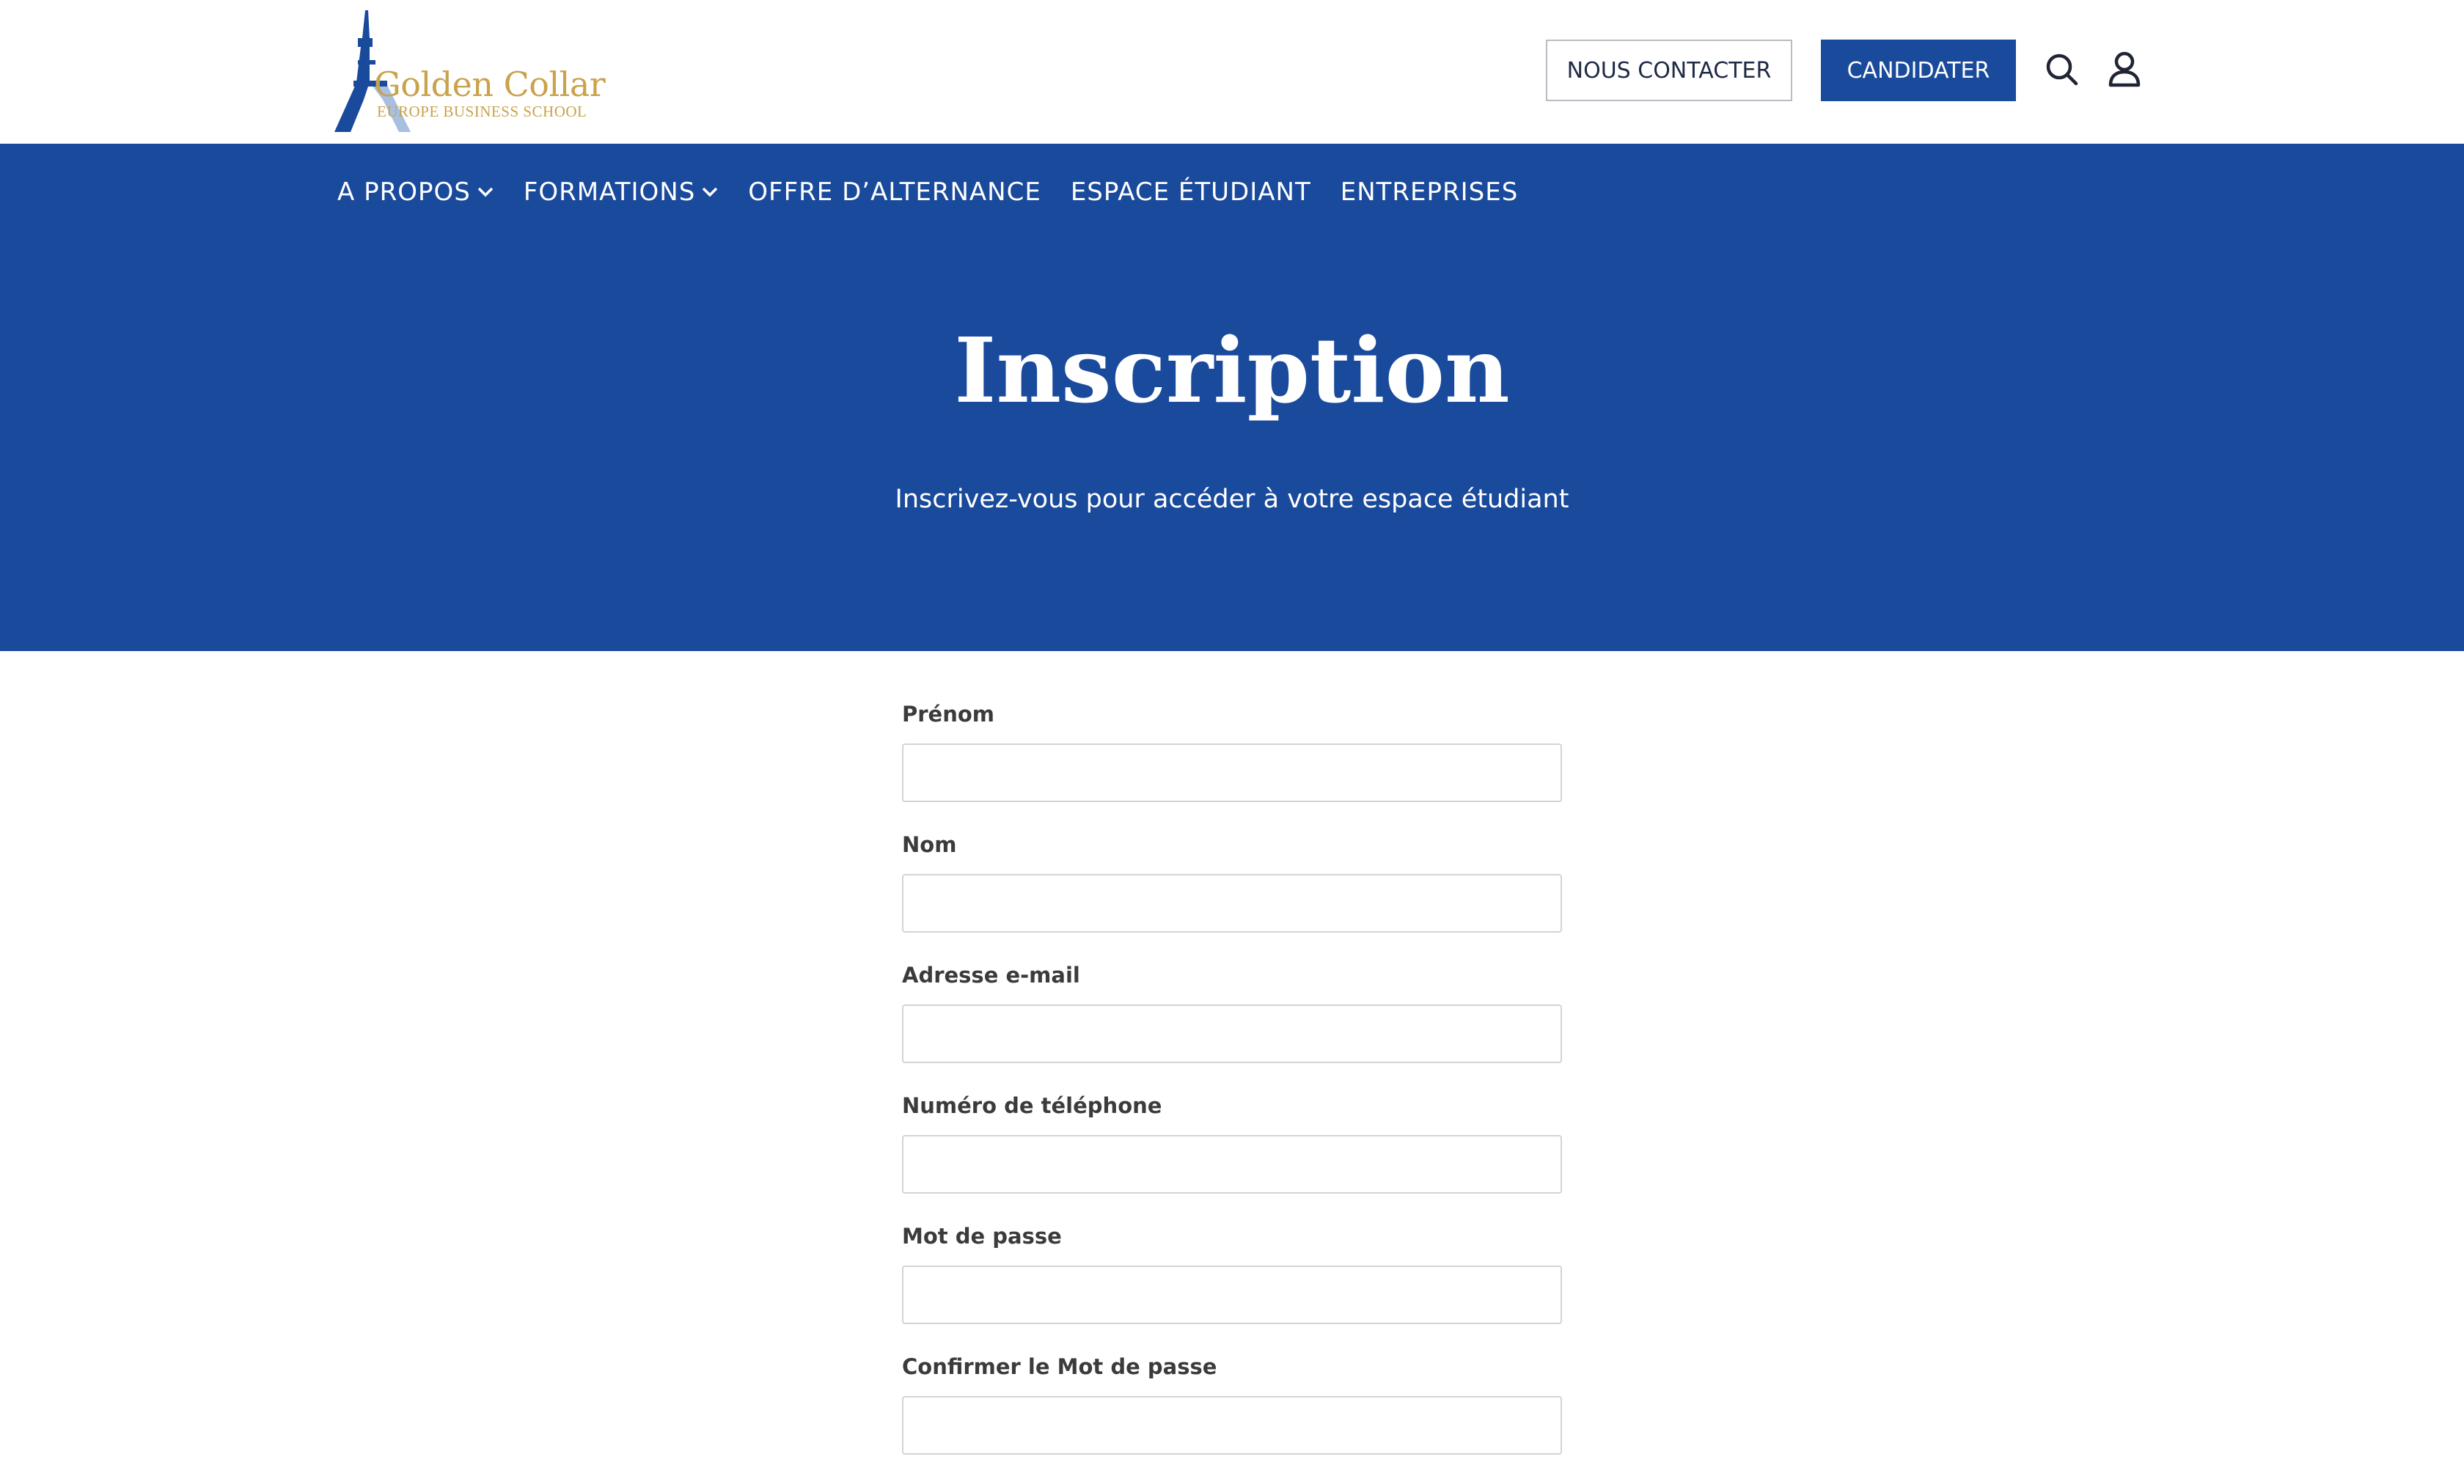 This screenshot has width=2464, height=1484. Describe the element at coordinates (1669, 70) in the screenshot. I see `contact-button: NOUS CONTACTER` at that location.